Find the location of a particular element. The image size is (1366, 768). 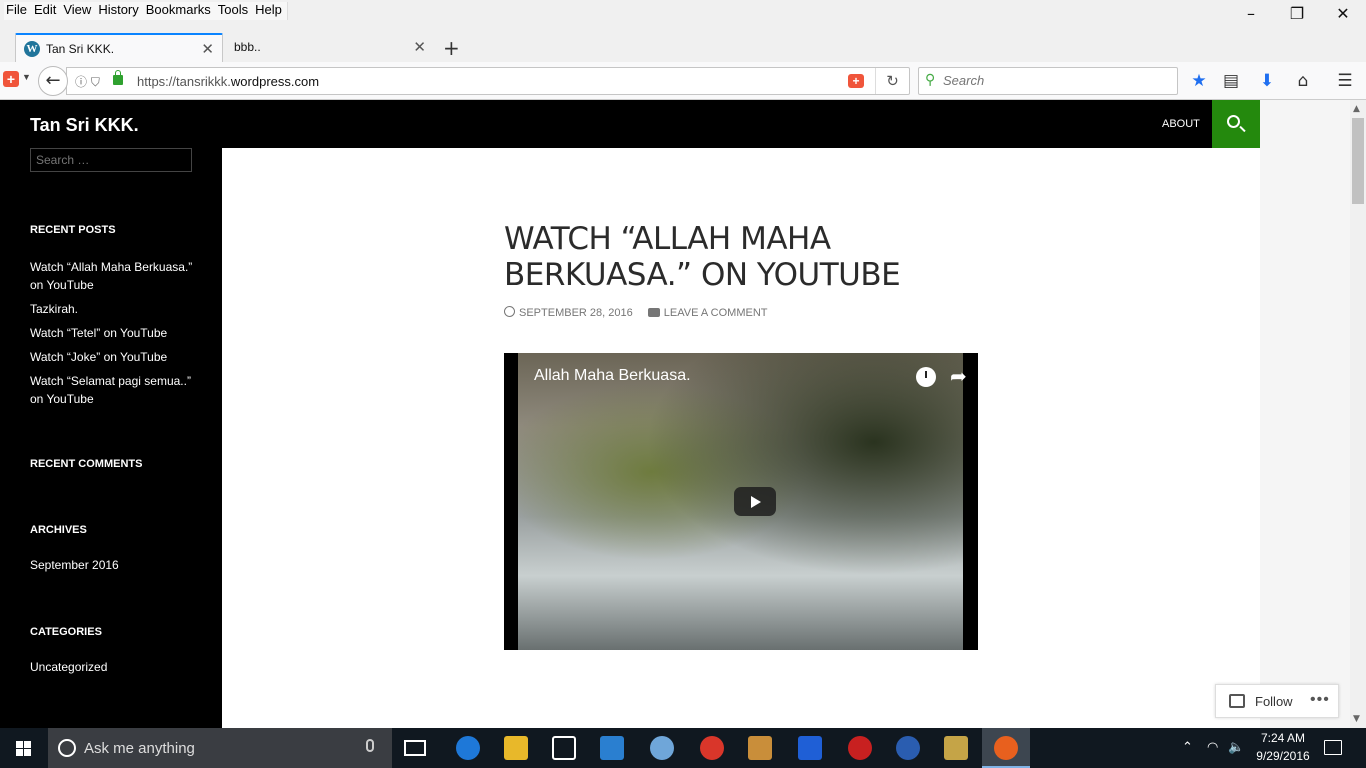

firefox-taskbar-button is located at coordinates (1006, 748).